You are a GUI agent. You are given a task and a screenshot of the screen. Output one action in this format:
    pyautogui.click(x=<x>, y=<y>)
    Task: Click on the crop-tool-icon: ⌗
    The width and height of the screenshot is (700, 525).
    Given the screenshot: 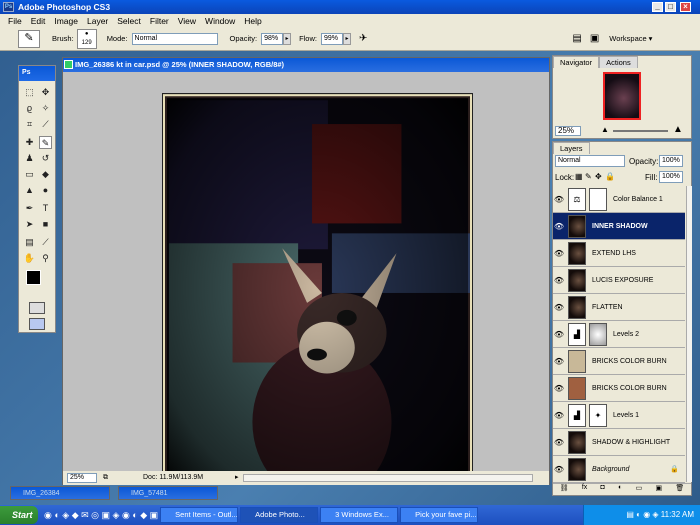 What is the action you would take?
    pyautogui.click(x=29, y=124)
    